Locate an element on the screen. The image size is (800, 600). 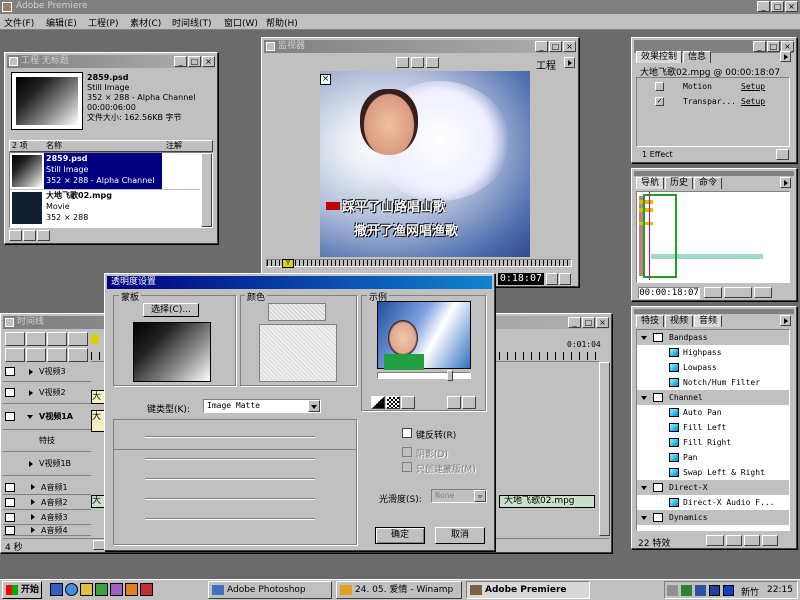
ime-name: 新竹 is located at coordinates (750, 591).